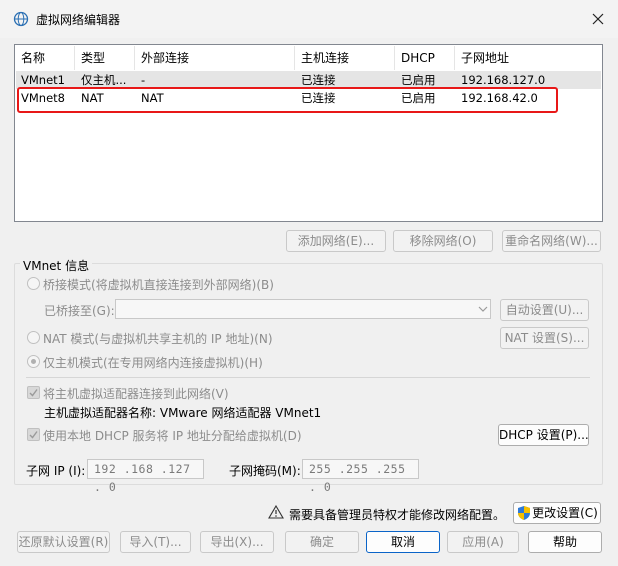 The height and width of the screenshot is (566, 618). I want to click on help-button: 帮助, so click(565, 542).